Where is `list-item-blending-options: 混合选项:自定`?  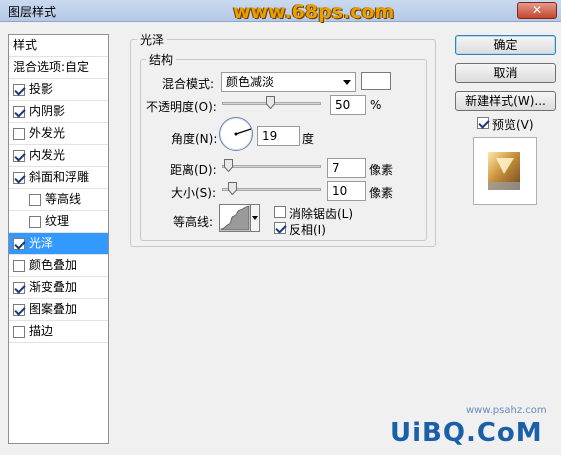 list-item-blending-options: 混合选项:自定 is located at coordinates (58, 68).